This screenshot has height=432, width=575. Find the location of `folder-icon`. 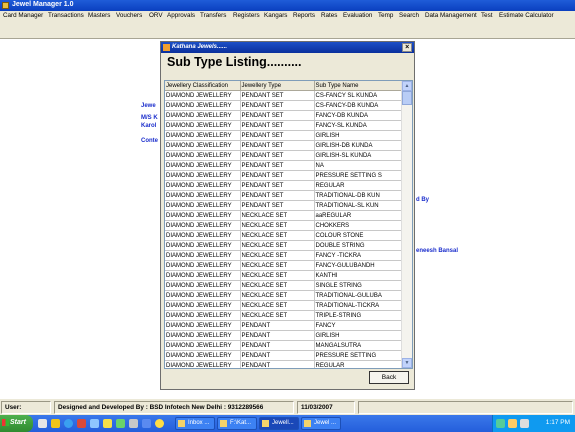

folder-icon is located at coordinates (55, 423).